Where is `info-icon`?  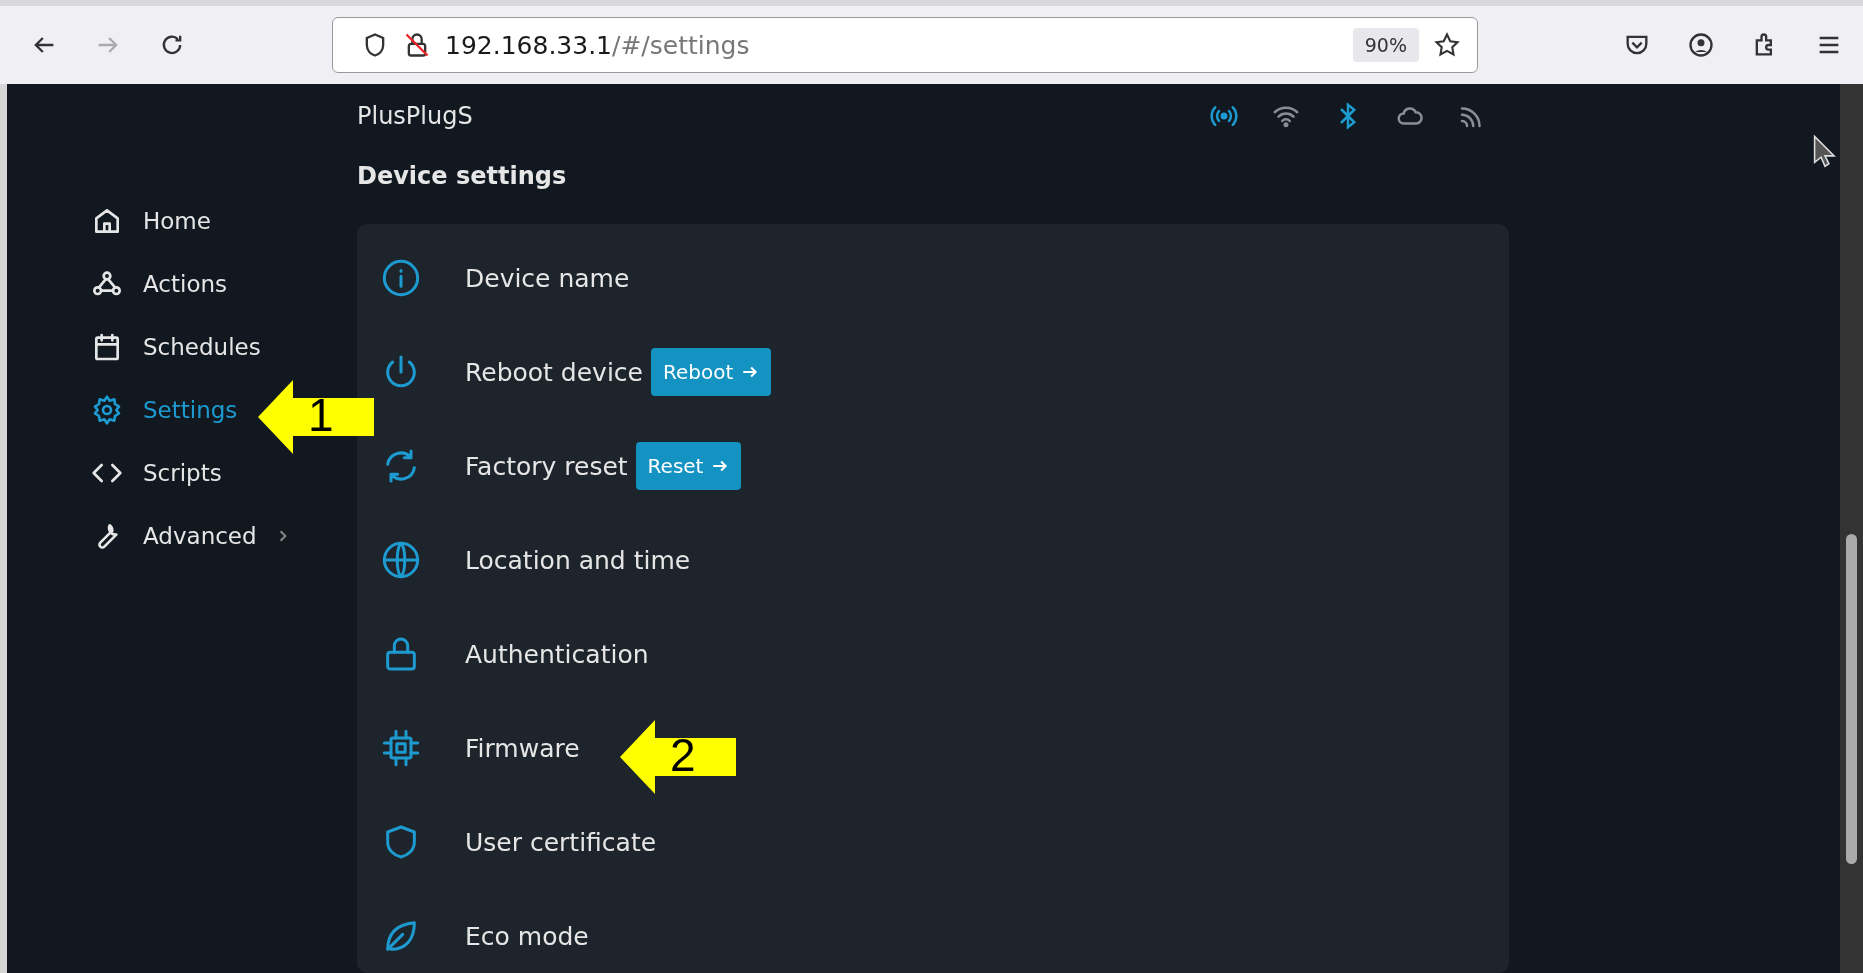 info-icon is located at coordinates (401, 278).